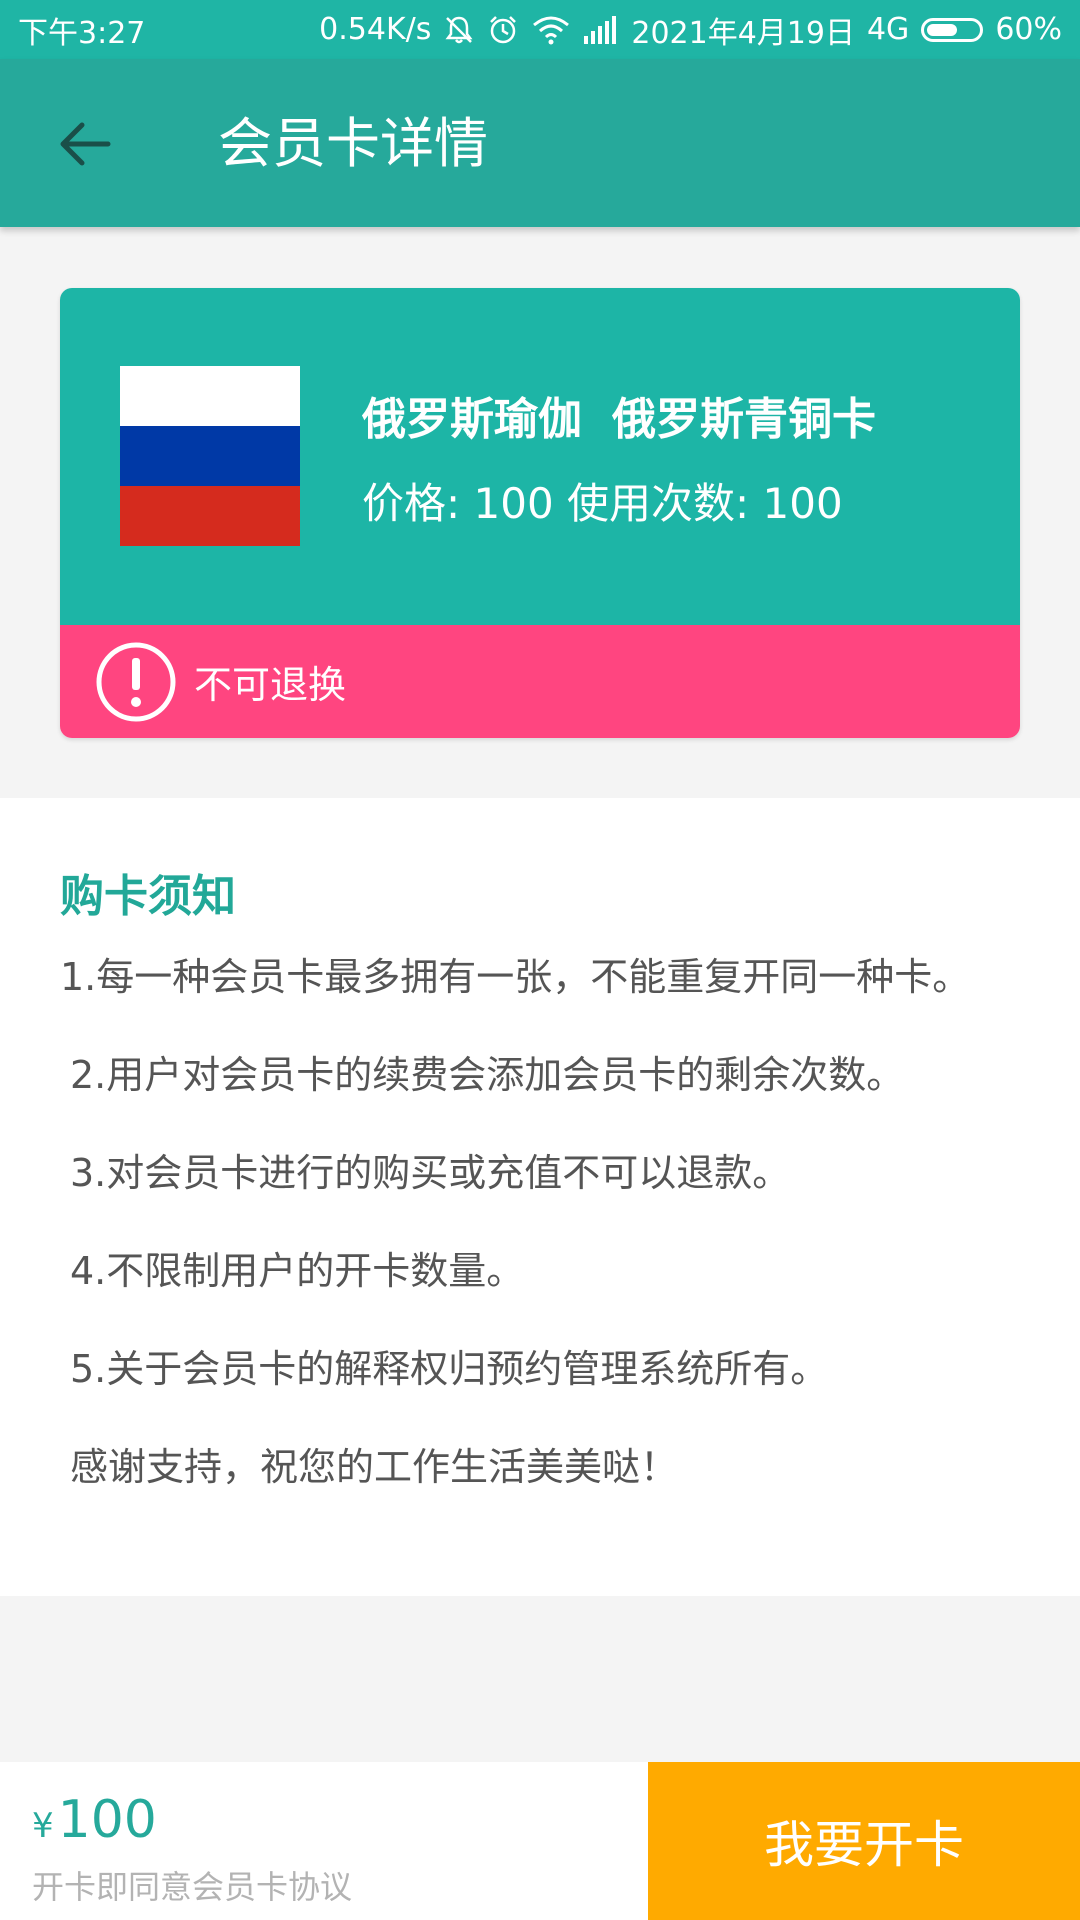  I want to click on open-card-button: 我要开卡, so click(864, 1841).